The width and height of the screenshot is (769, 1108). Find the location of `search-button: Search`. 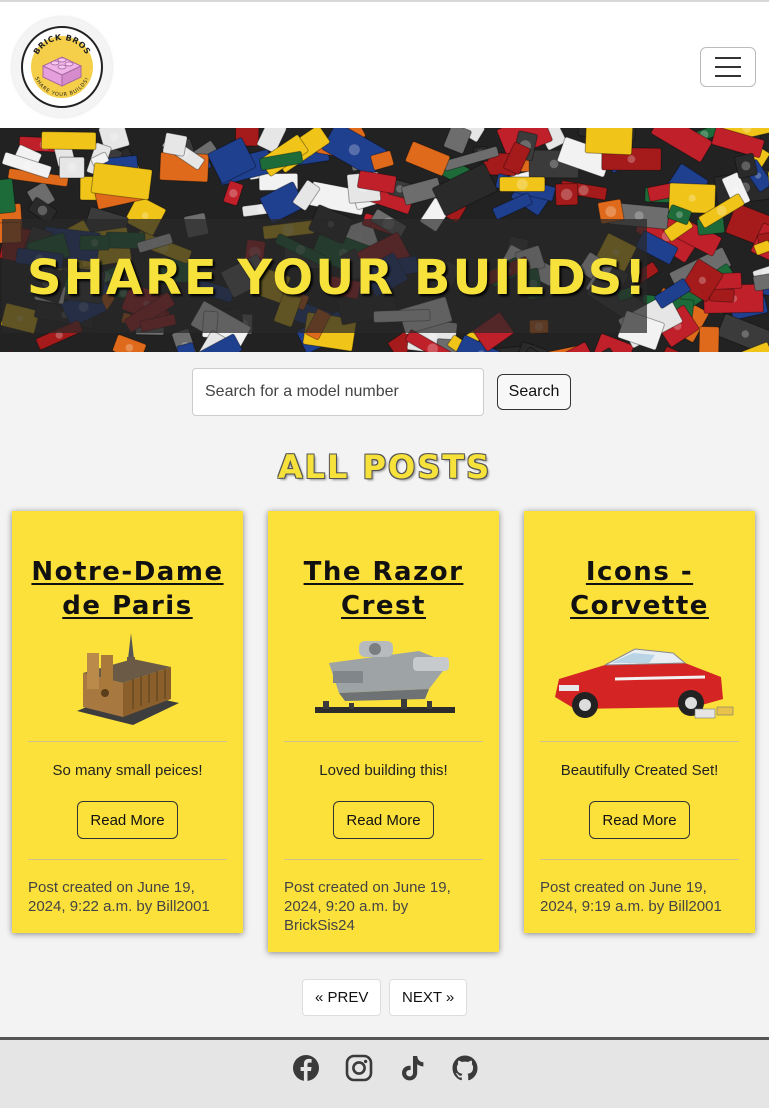

search-button: Search is located at coordinates (534, 392).